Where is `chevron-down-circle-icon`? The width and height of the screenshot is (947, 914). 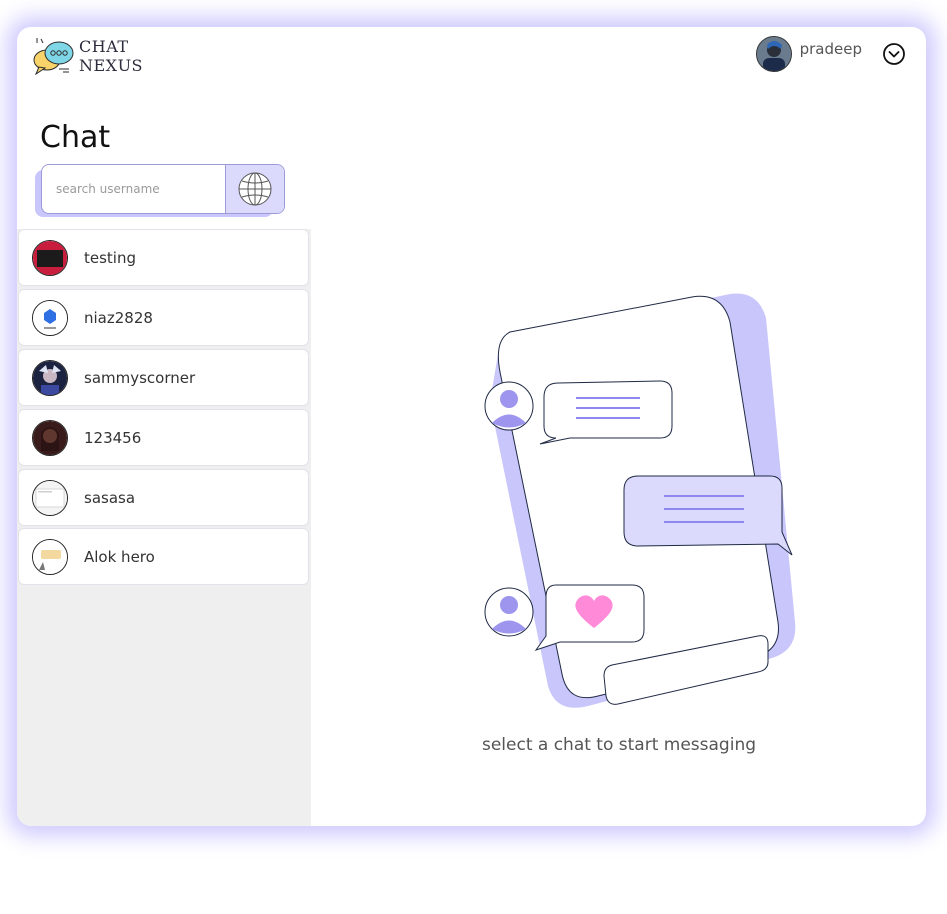
chevron-down-circle-icon is located at coordinates (894, 54).